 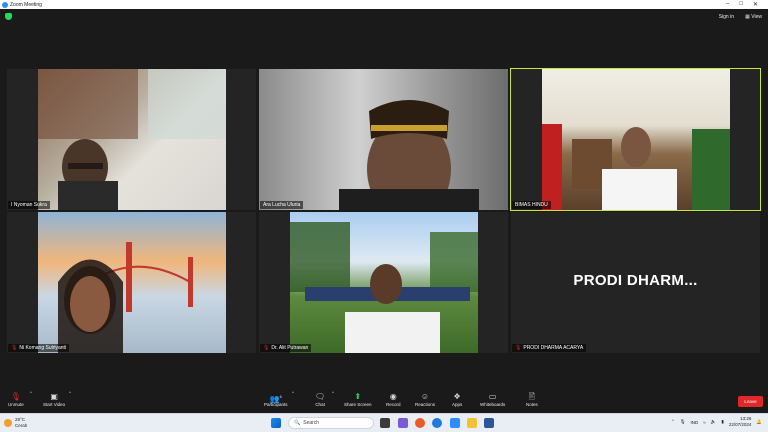 I want to click on reactions-icon: ☺, so click(x=425, y=396).